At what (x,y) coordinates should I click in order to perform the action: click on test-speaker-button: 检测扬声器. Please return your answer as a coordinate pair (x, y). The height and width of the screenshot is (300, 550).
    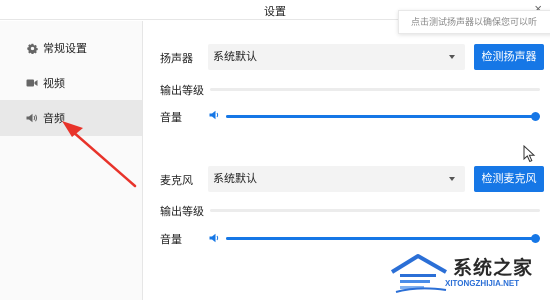
    Looking at the image, I should click on (509, 57).